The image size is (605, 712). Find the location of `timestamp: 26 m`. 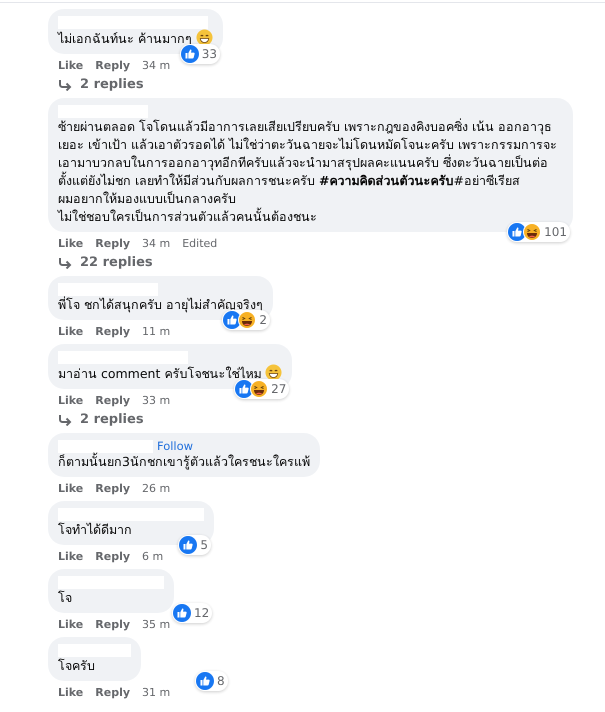

timestamp: 26 m is located at coordinates (156, 488).